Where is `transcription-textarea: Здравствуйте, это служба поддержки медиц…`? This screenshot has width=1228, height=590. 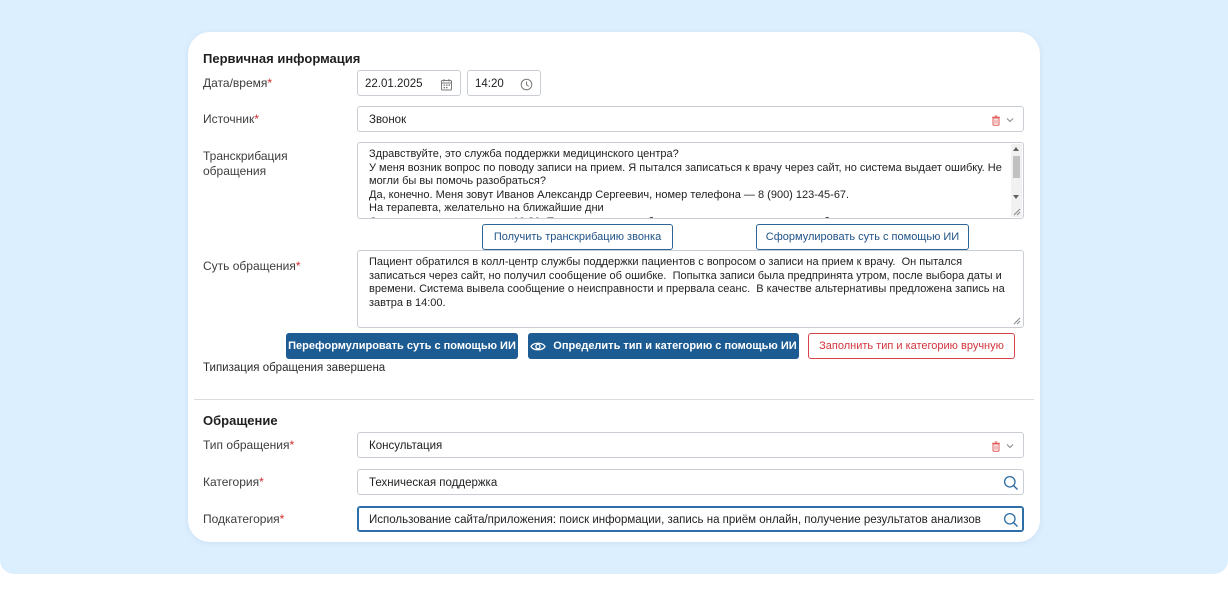 transcription-textarea: Здравствуйте, это служба поддержки медиц… is located at coordinates (690, 180).